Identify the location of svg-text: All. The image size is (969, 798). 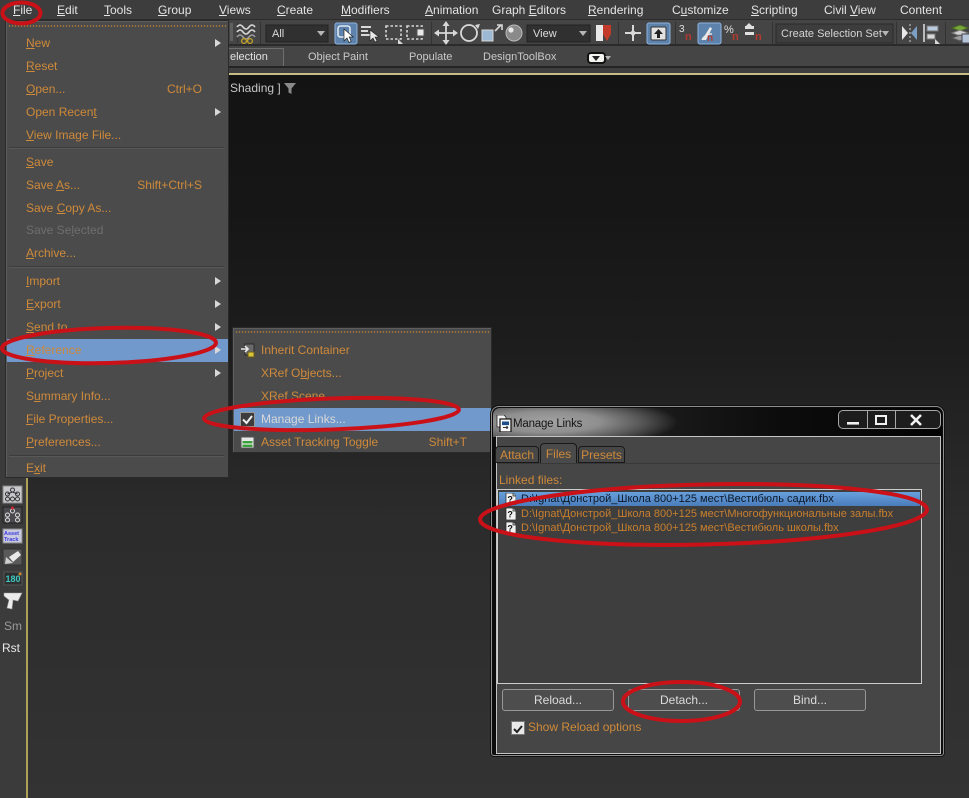
(278, 34).